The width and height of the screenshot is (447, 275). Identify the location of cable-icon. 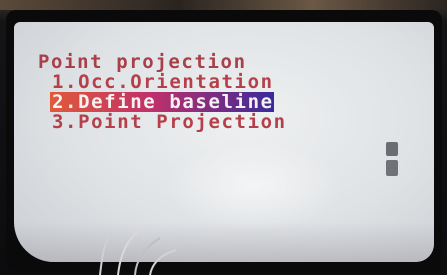
(138, 252).